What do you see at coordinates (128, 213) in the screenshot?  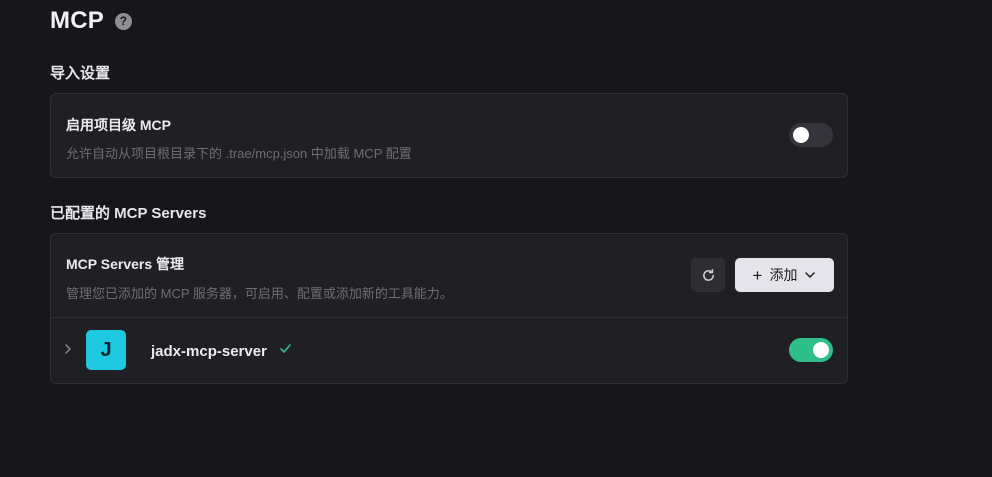 I see `configured-servers-heading: 已配置的 MCP Servers` at bounding box center [128, 213].